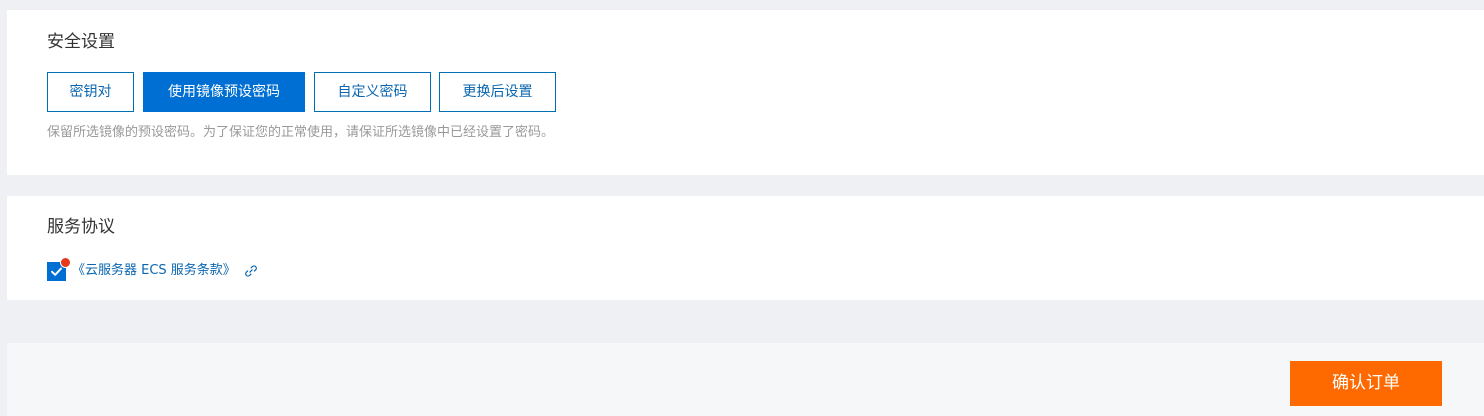 This screenshot has height=416, width=1484. I want to click on link-icon, so click(251, 271).